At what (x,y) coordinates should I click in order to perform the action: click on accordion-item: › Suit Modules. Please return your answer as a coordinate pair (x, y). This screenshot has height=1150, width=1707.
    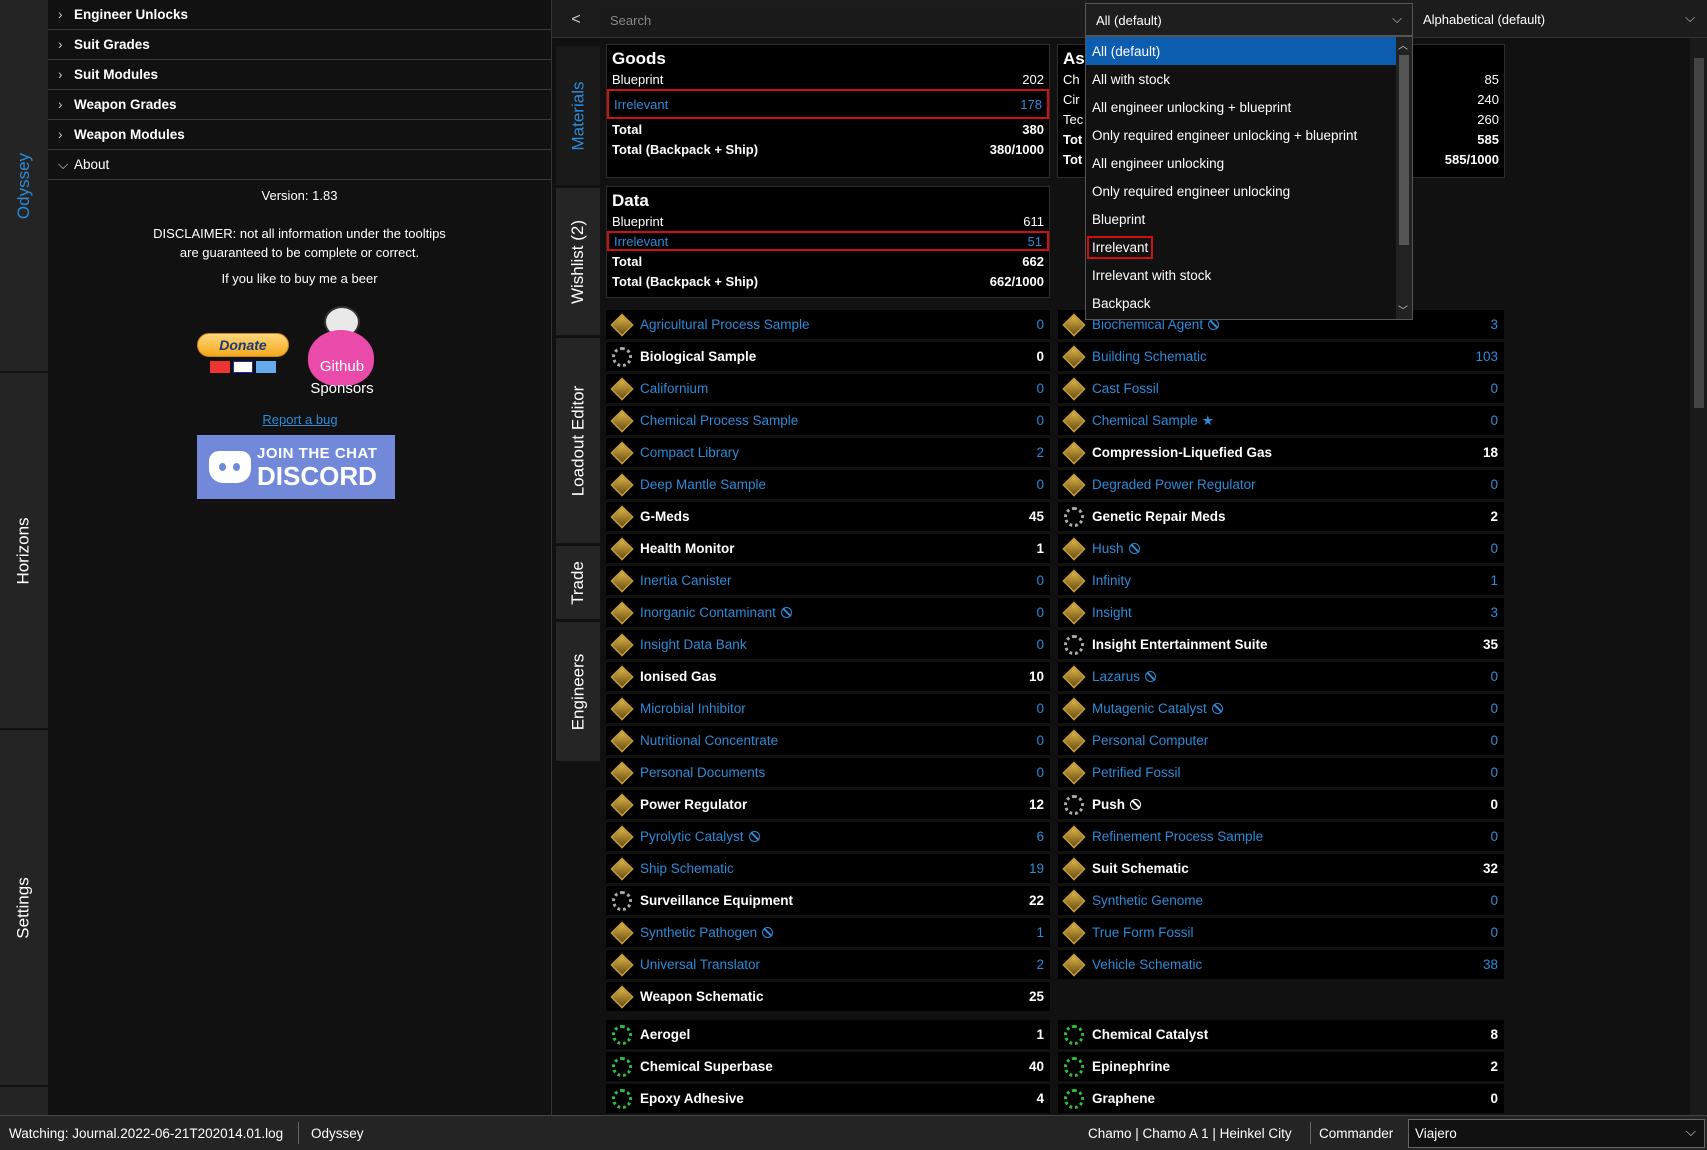
    Looking at the image, I should click on (299, 75).